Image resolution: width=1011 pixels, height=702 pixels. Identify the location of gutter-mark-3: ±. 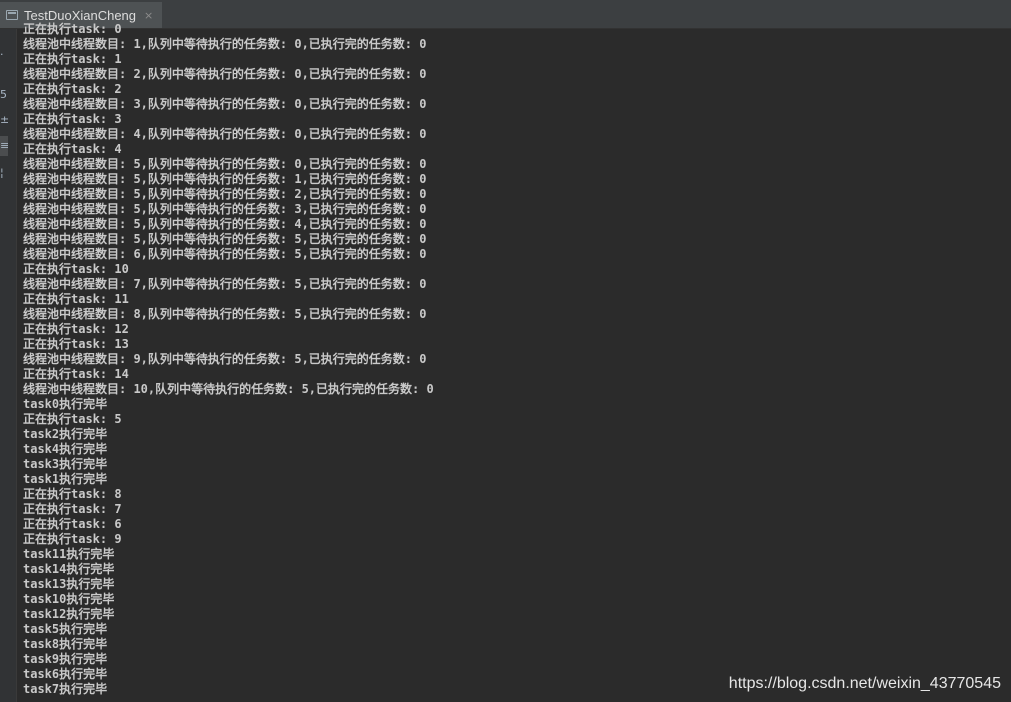
(4, 119).